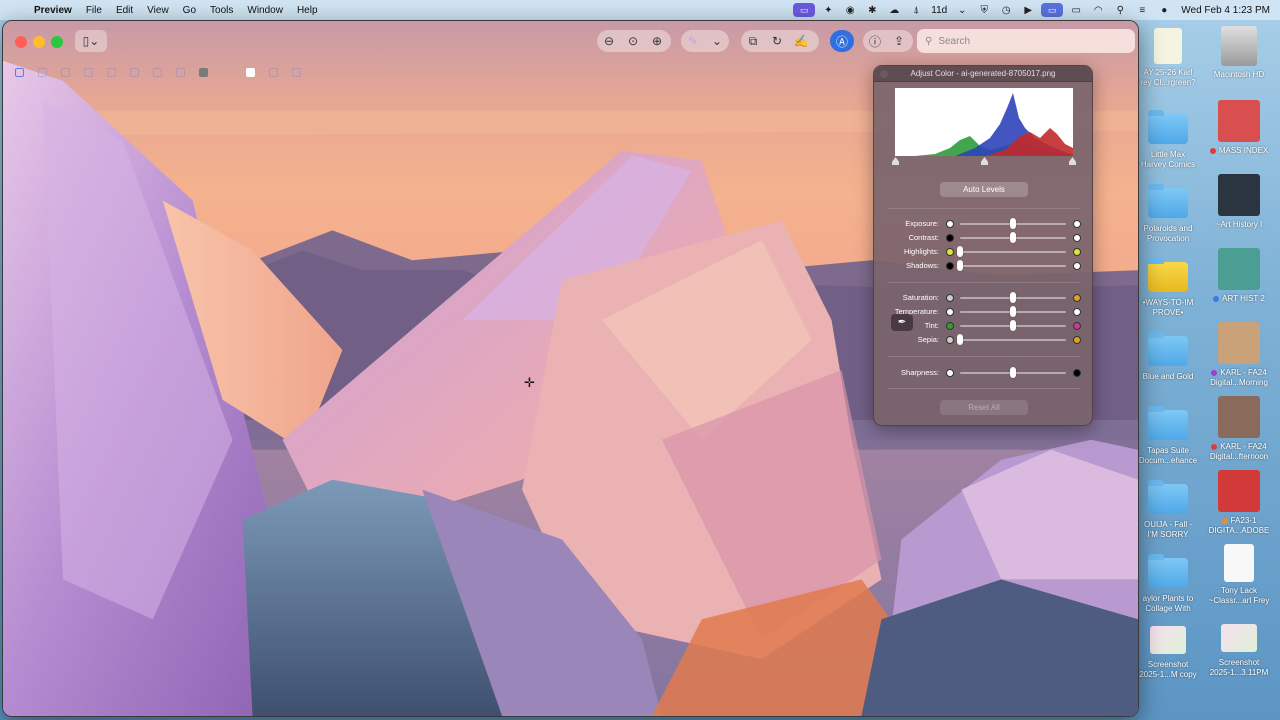 This screenshot has height=720, width=1280. Describe the element at coordinates (1052, 10) in the screenshot. I see `control-center-icon: ▭` at that location.